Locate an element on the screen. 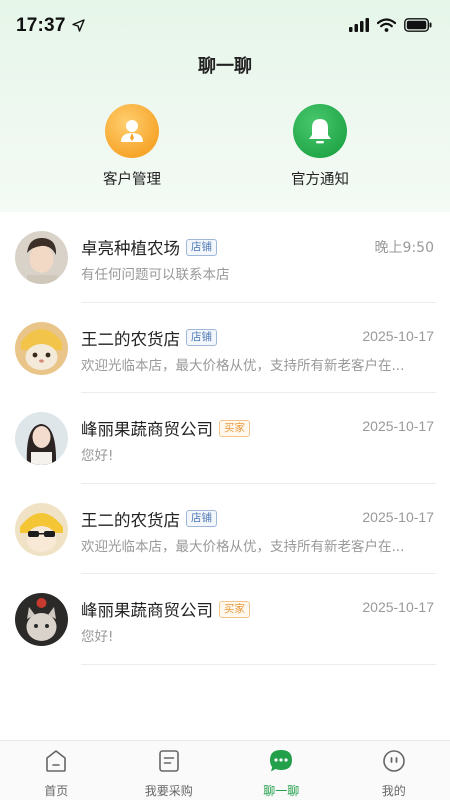 This screenshot has width=450, height=800. official-notice-label: 官方通知 is located at coordinates (320, 180).